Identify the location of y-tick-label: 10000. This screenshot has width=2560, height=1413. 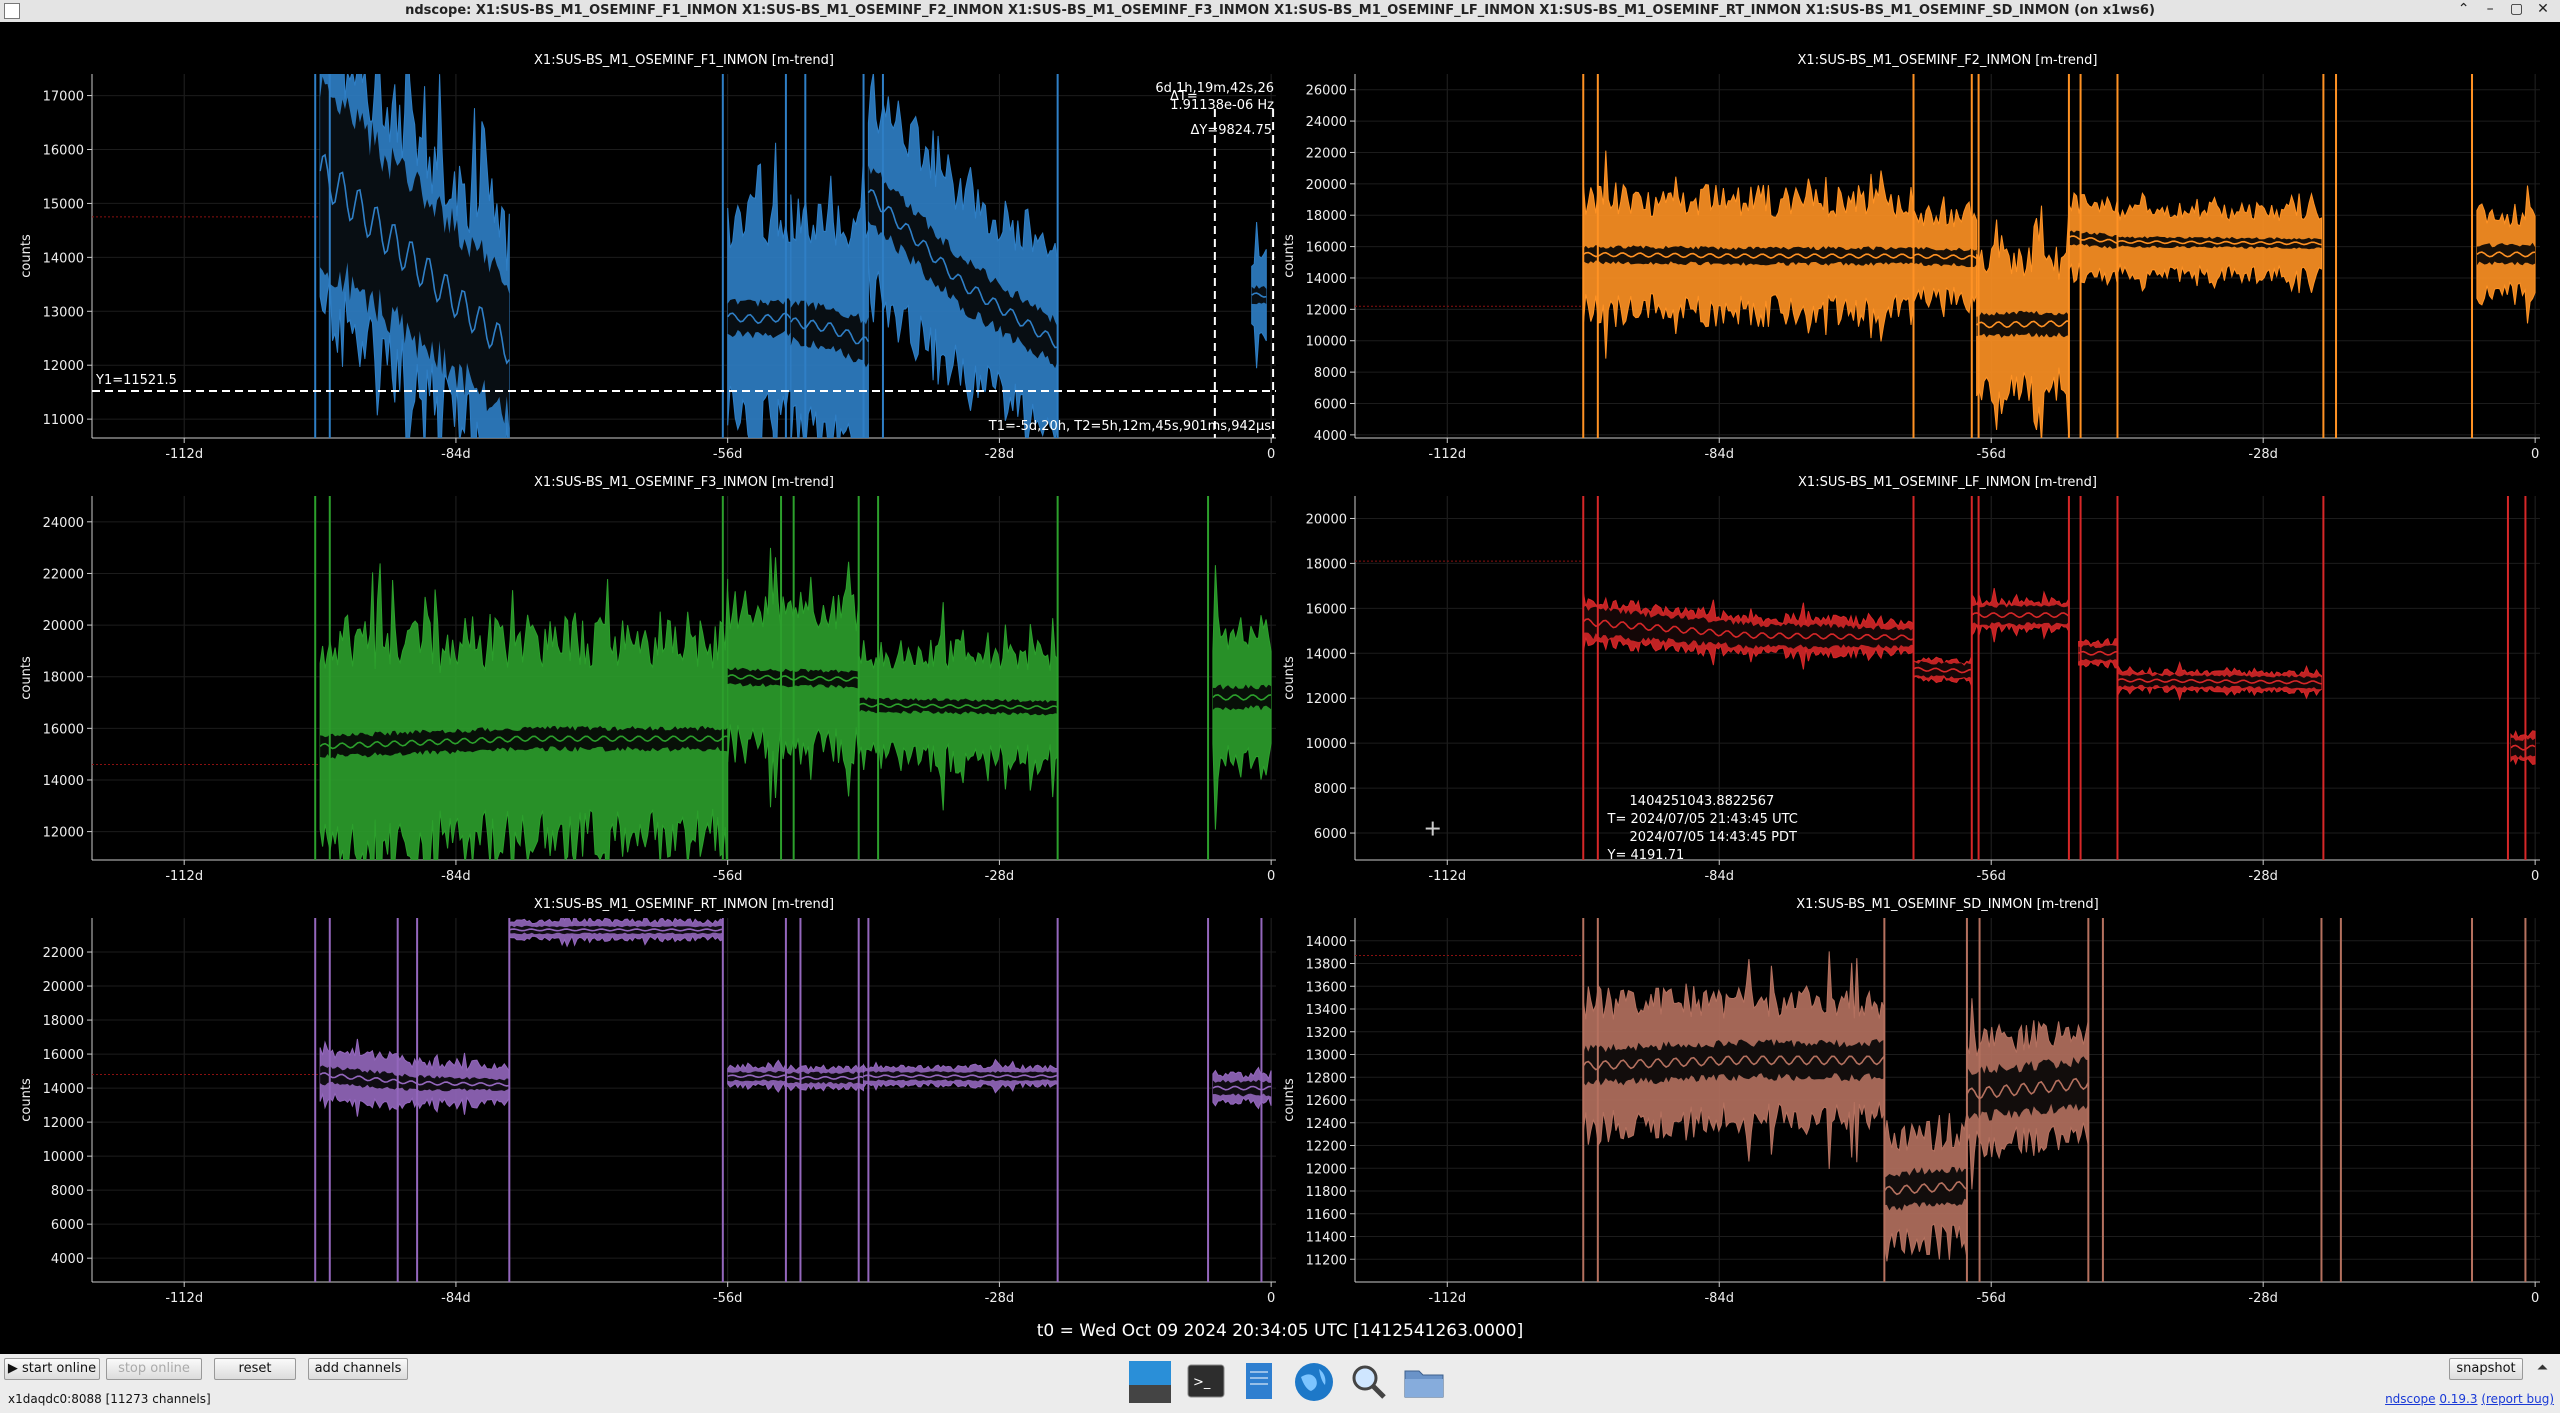
(1326, 744).